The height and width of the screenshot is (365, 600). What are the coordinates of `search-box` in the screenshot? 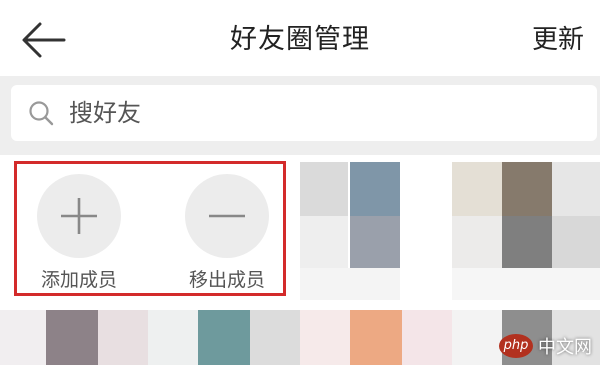 It's located at (304, 113).